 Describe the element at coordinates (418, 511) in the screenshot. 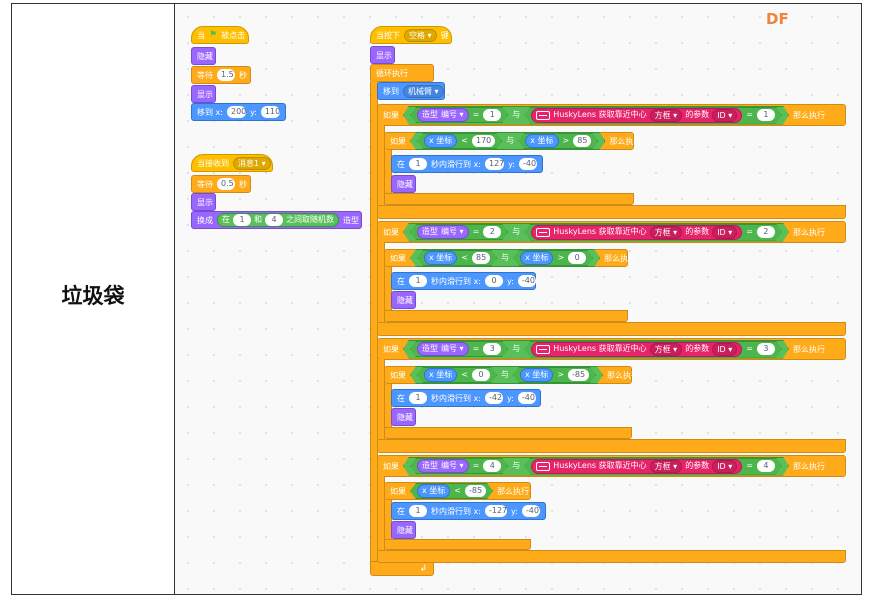

I see `glide-sec-input-4: 1` at that location.